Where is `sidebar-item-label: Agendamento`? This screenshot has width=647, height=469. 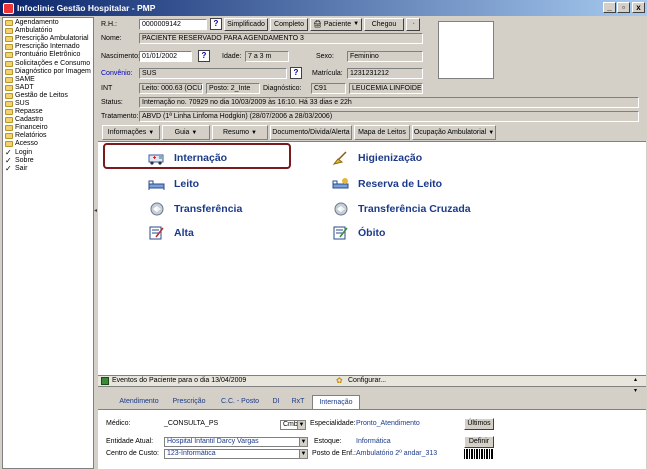 sidebar-item-label: Agendamento is located at coordinates (37, 23).